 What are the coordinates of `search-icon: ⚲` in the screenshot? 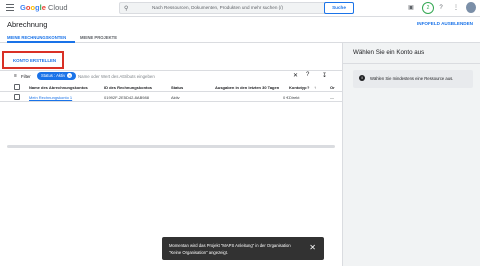 It's located at (126, 9).